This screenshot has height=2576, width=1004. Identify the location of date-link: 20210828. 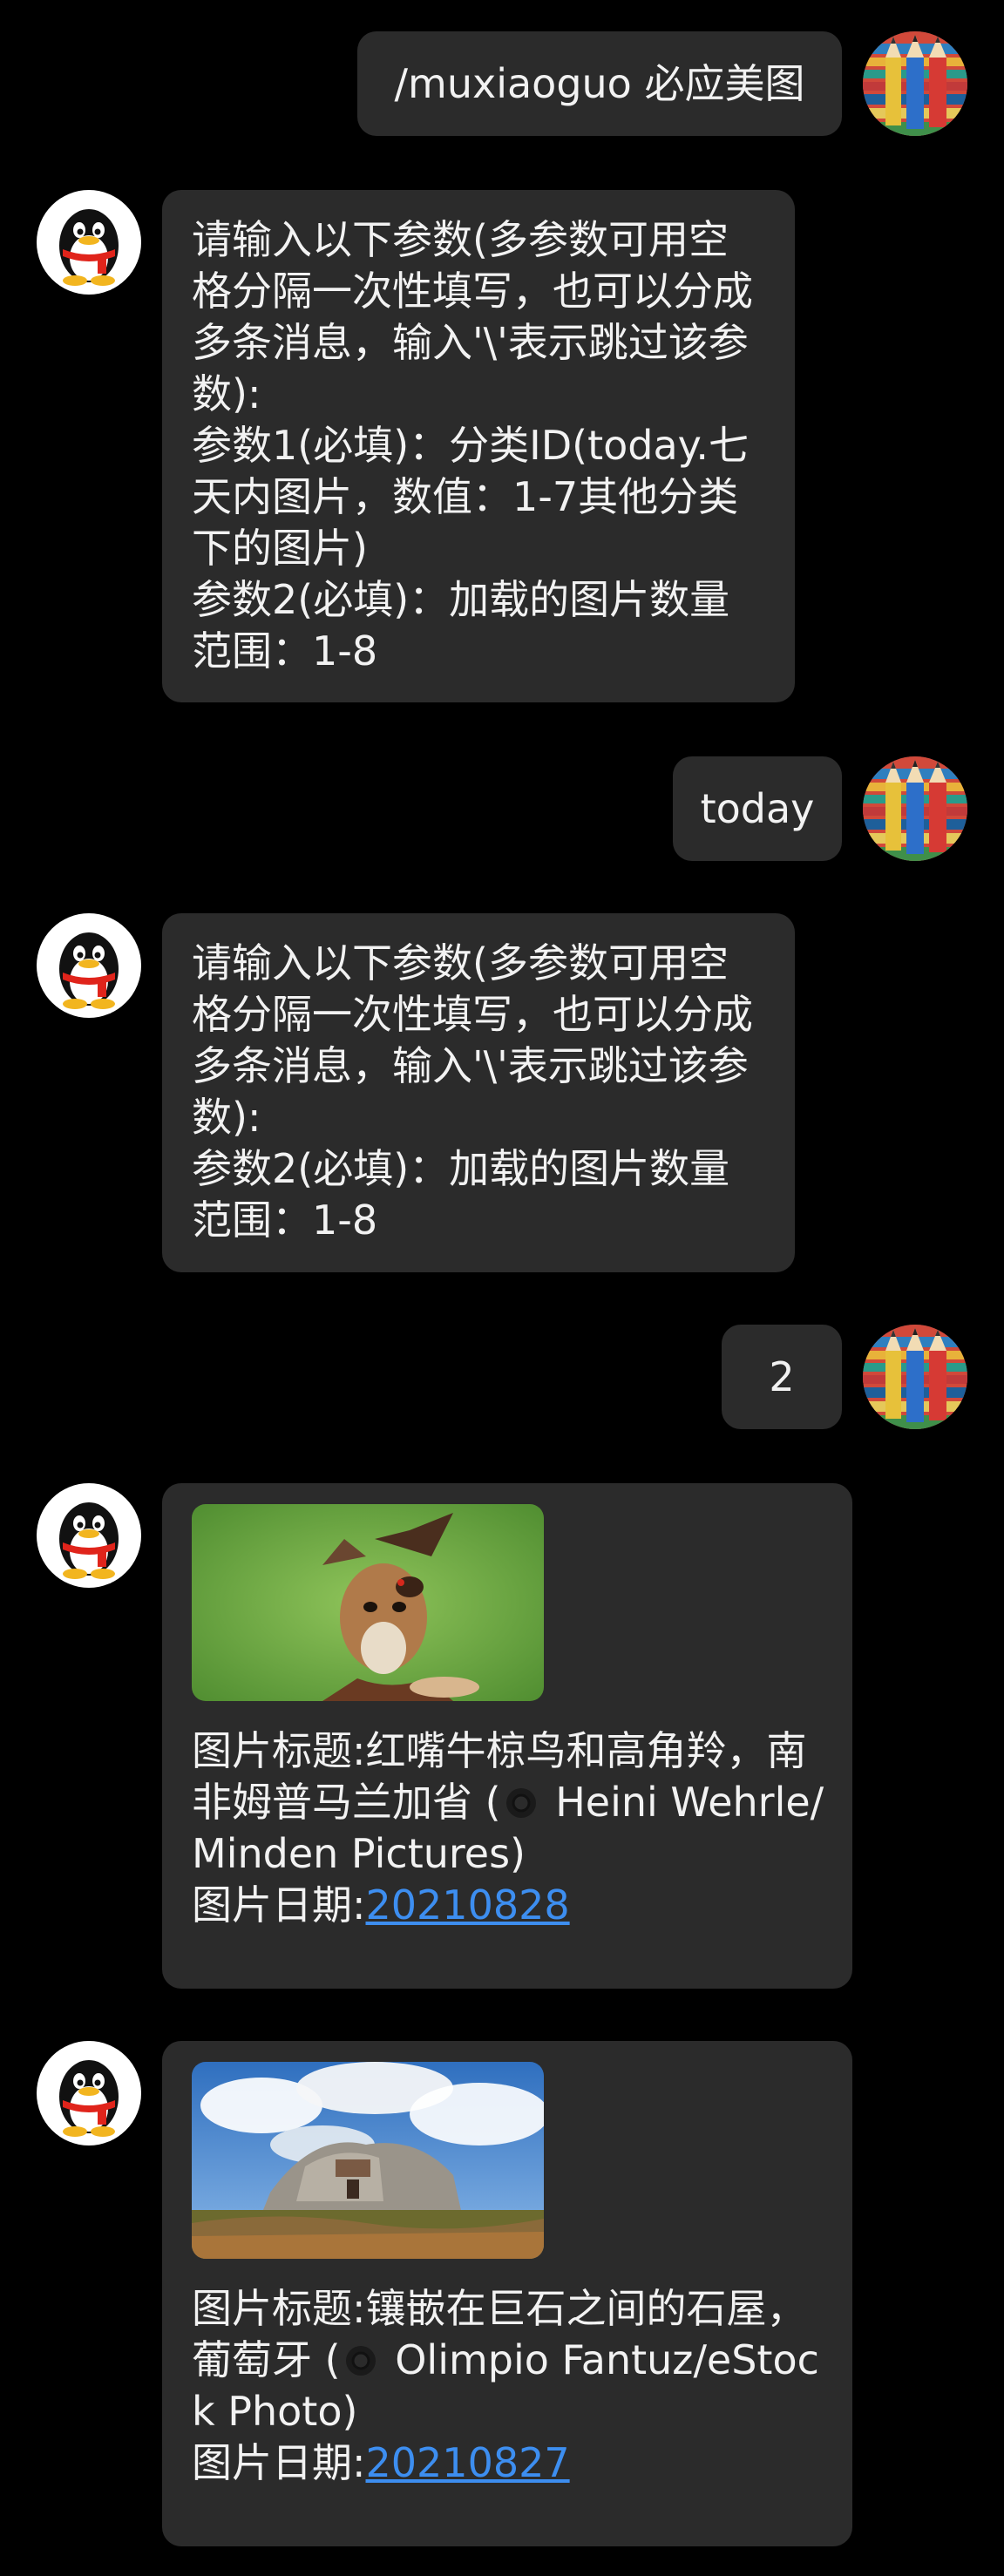
(468, 1905).